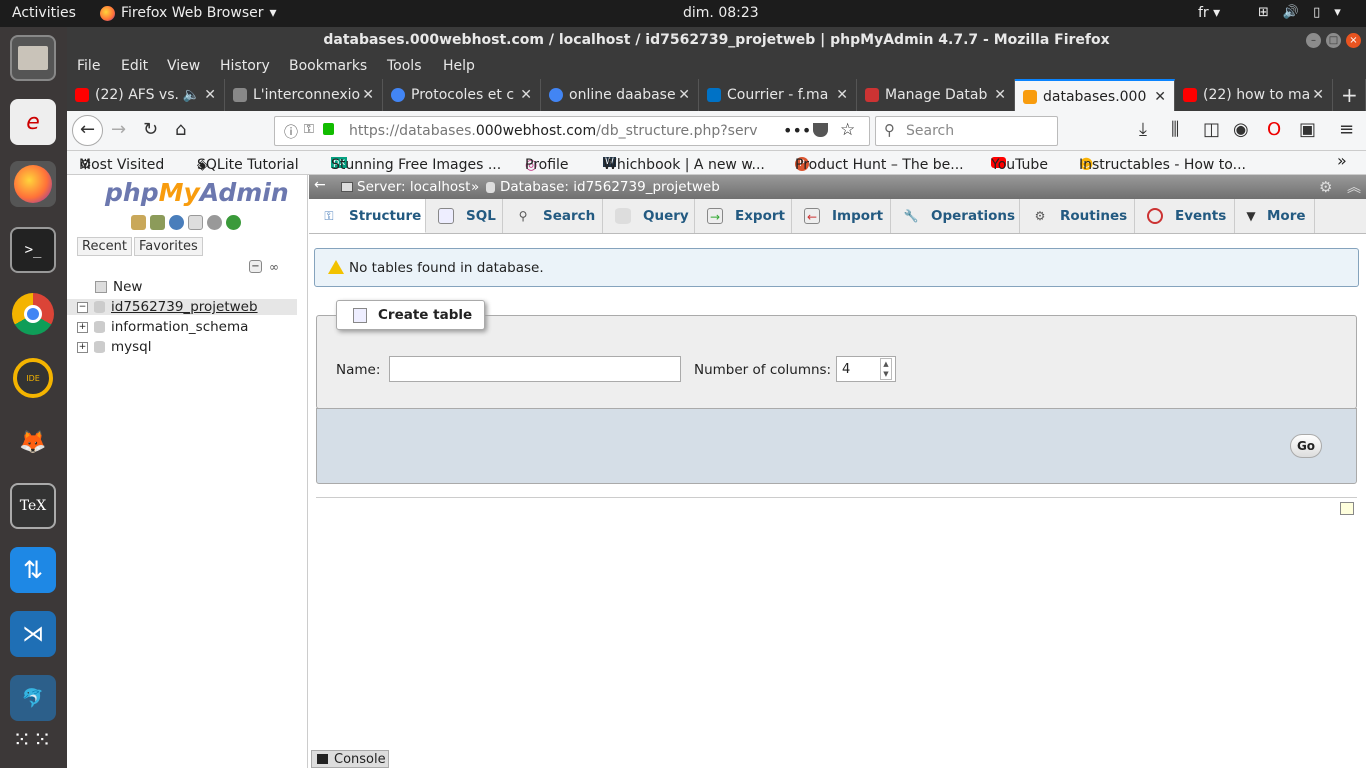  Describe the element at coordinates (274, 267) in the screenshot. I see `link-icon: ∞` at that location.